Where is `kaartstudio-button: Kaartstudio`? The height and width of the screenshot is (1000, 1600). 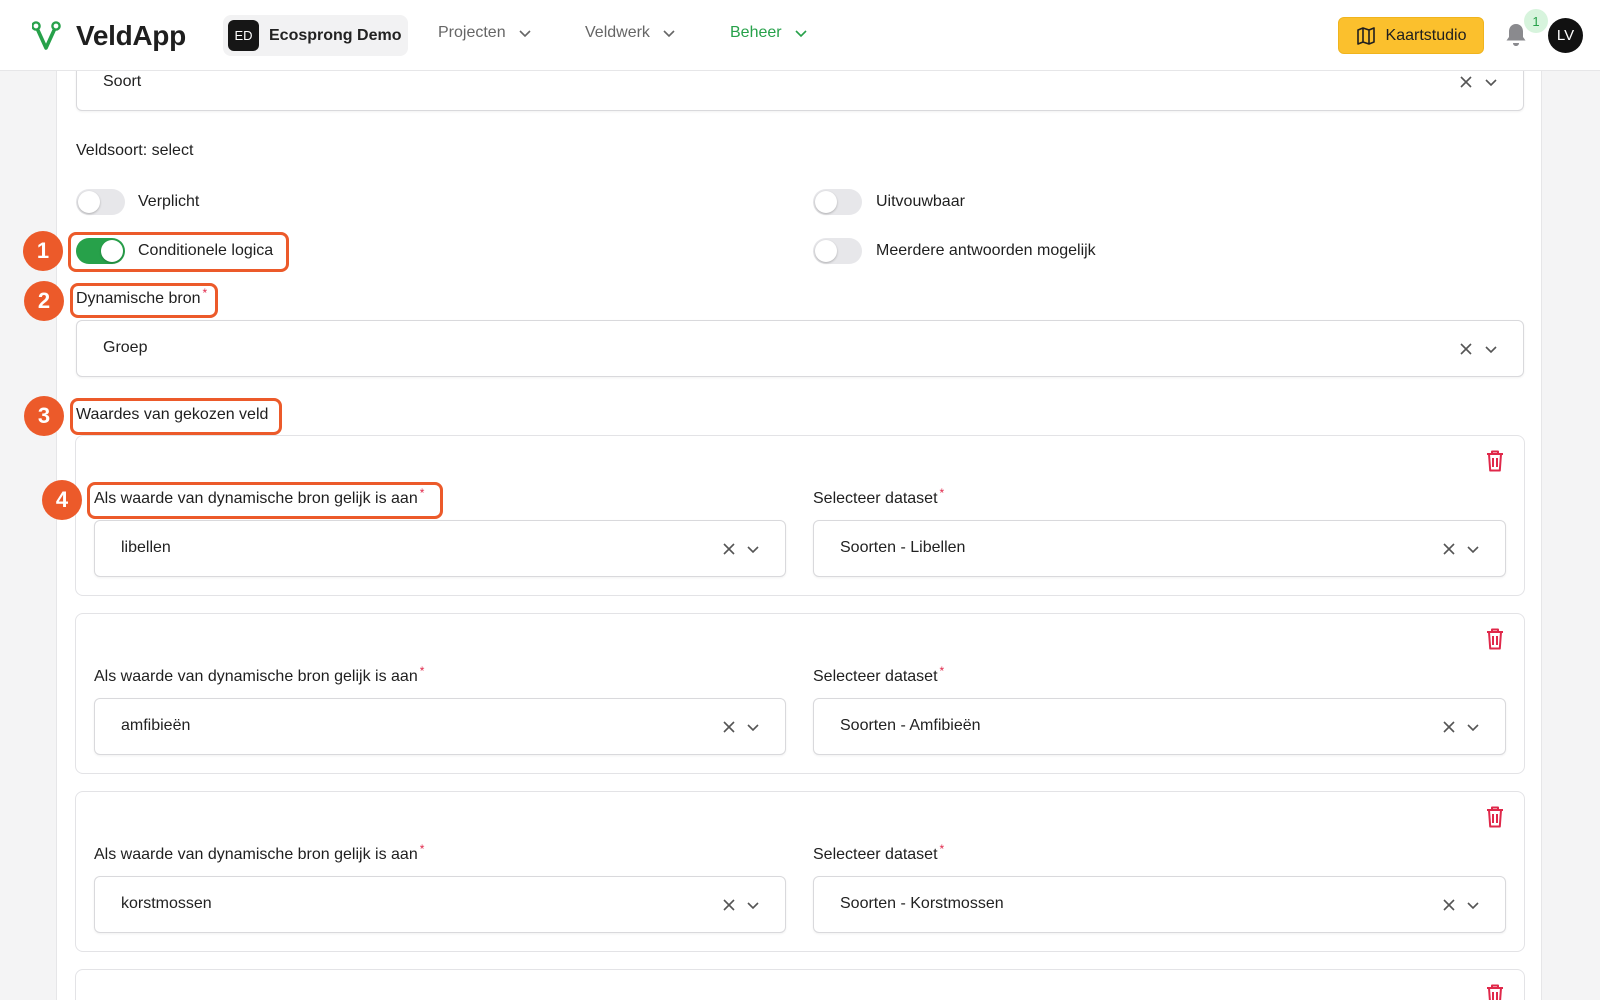 kaartstudio-button: Kaartstudio is located at coordinates (1411, 35).